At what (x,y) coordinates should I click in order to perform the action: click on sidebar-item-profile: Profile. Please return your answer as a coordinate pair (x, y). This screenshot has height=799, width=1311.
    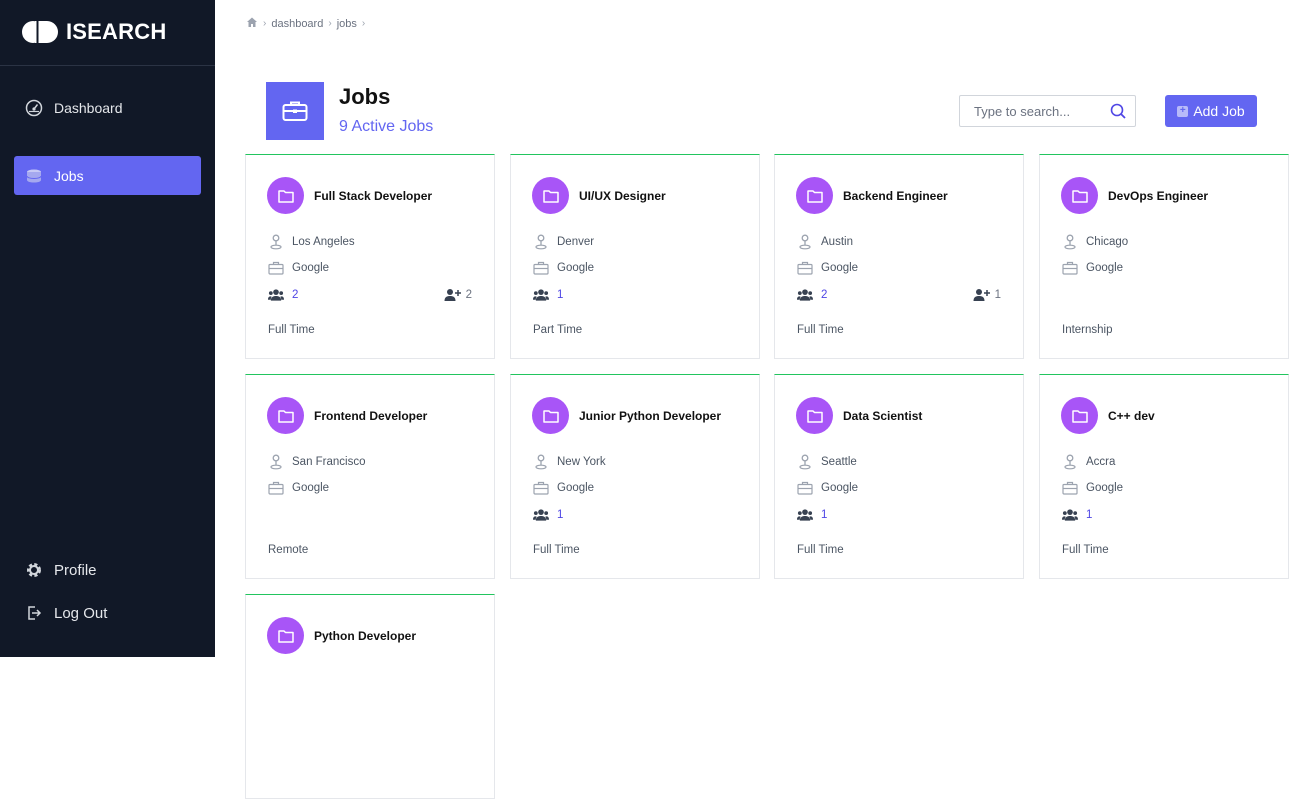
    Looking at the image, I should click on (60, 570).